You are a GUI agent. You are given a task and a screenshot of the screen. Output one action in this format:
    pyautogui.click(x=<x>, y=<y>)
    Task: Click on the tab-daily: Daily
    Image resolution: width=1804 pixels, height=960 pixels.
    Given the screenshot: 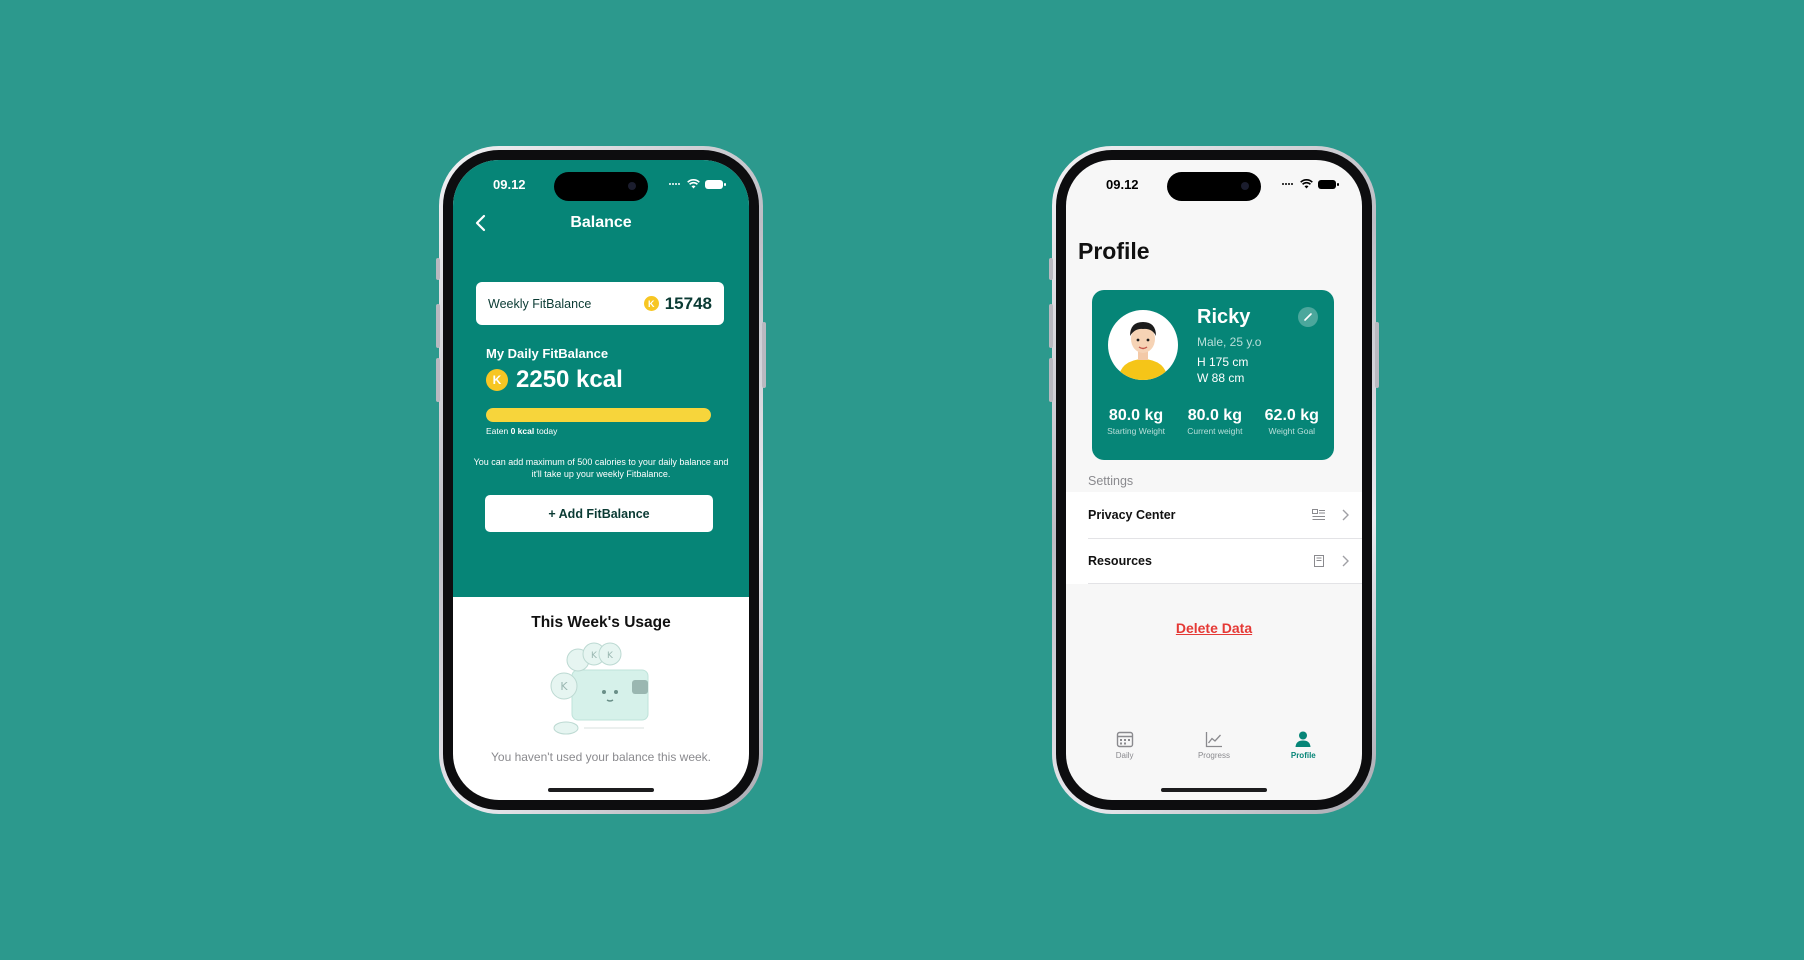 What is the action you would take?
    pyautogui.click(x=1125, y=750)
    